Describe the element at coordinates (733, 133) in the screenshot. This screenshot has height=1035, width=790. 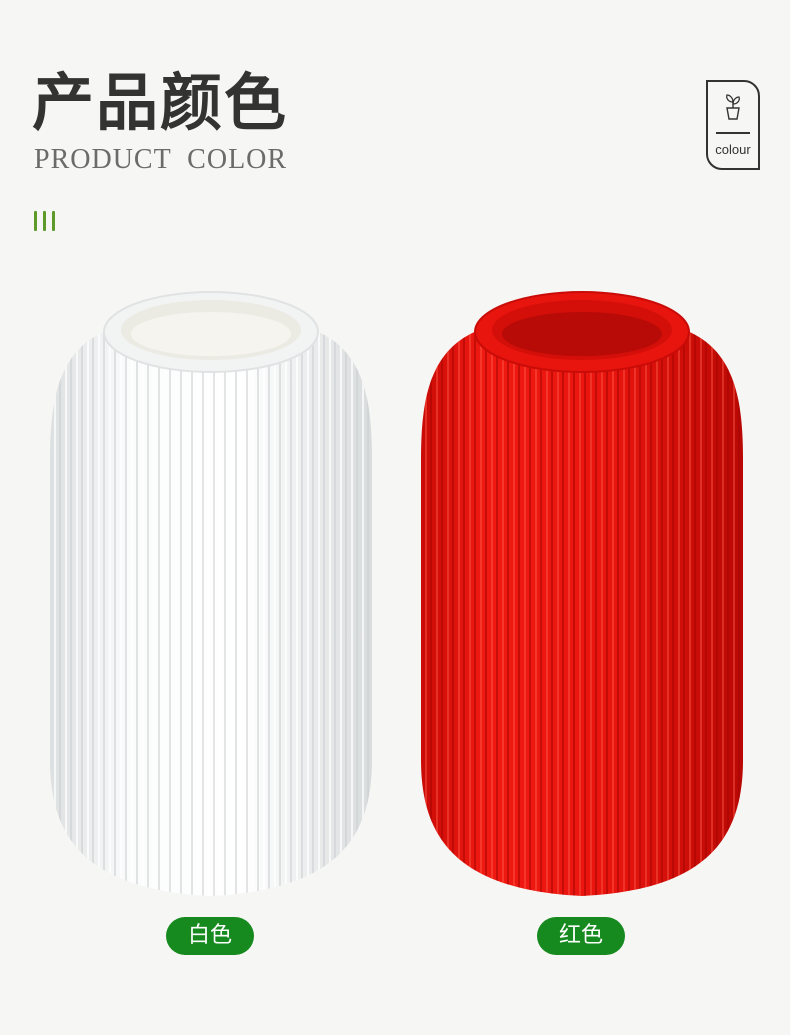
I see `badge-divider` at that location.